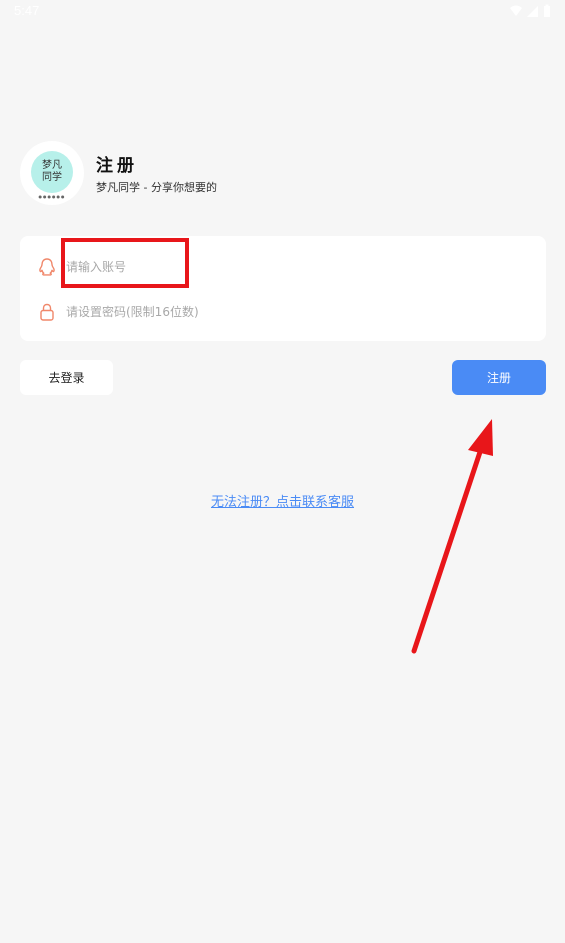  Describe the element at coordinates (282, 500) in the screenshot. I see `contact-support-link: 无法注册？点击联系客服` at that location.